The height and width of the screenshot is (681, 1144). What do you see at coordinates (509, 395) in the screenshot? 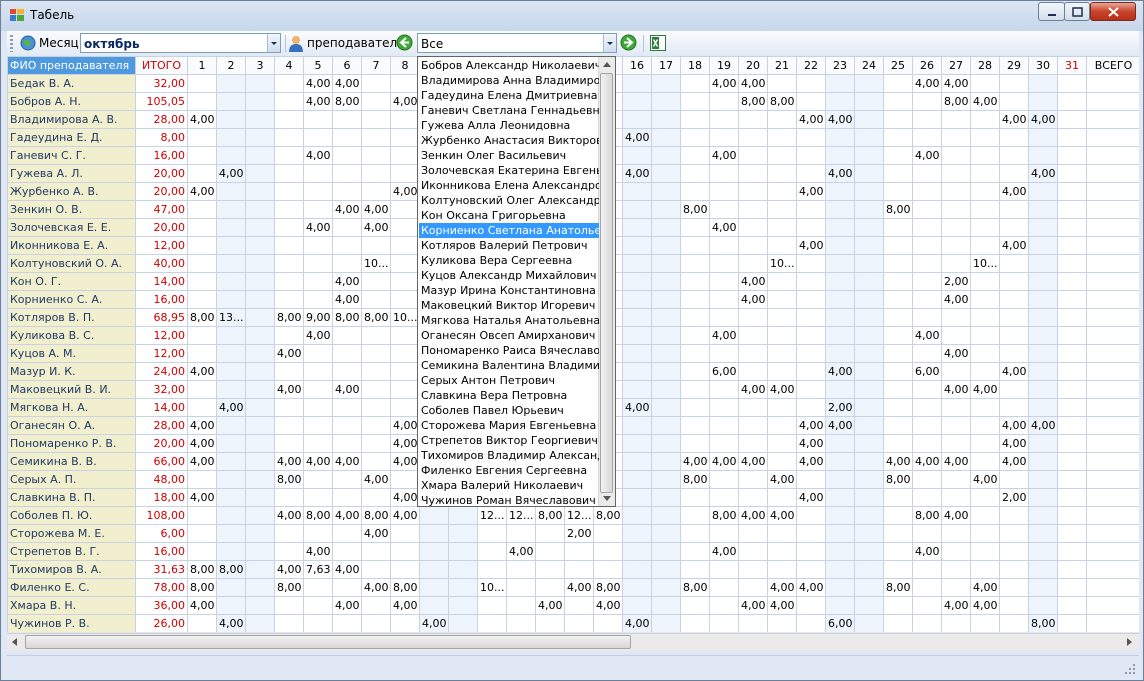
I see `dropdown-item: Славкина Вера Петровна` at bounding box center [509, 395].